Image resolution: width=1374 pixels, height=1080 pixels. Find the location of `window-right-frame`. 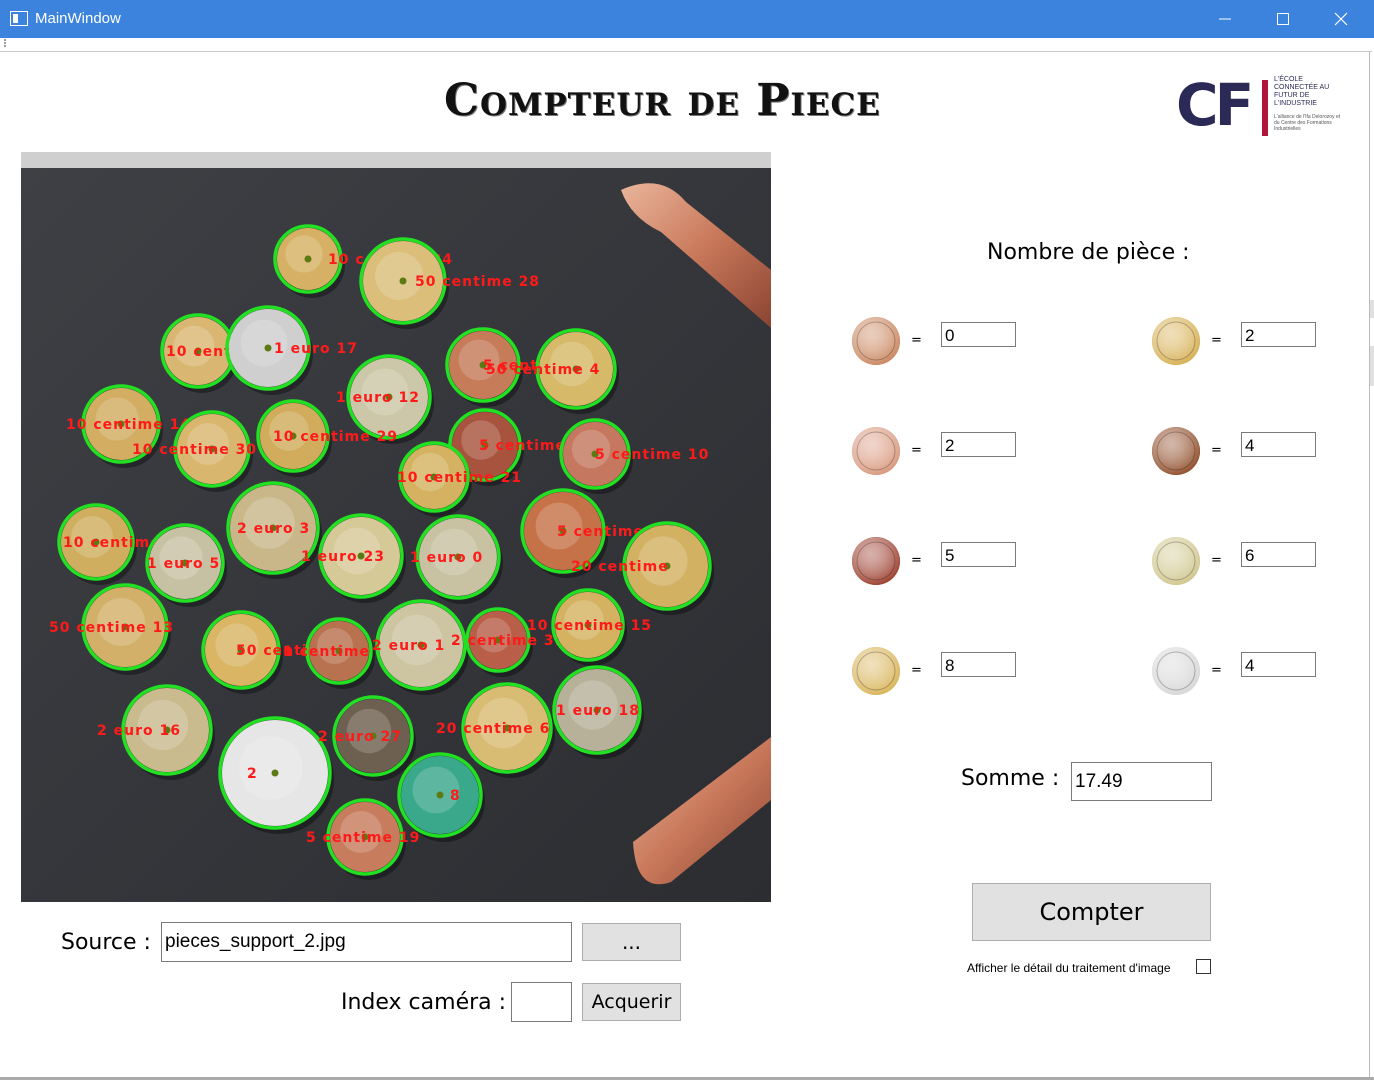

window-right-frame is located at coordinates (1371, 566).